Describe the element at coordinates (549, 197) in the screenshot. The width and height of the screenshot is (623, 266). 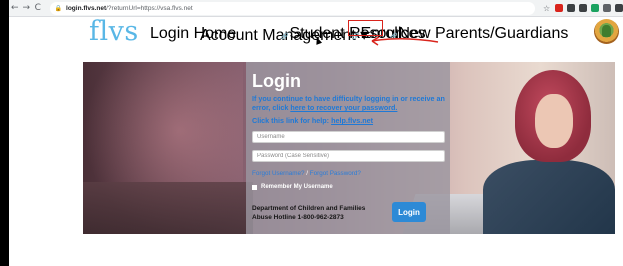
I see `hero-photo-shirt` at that location.